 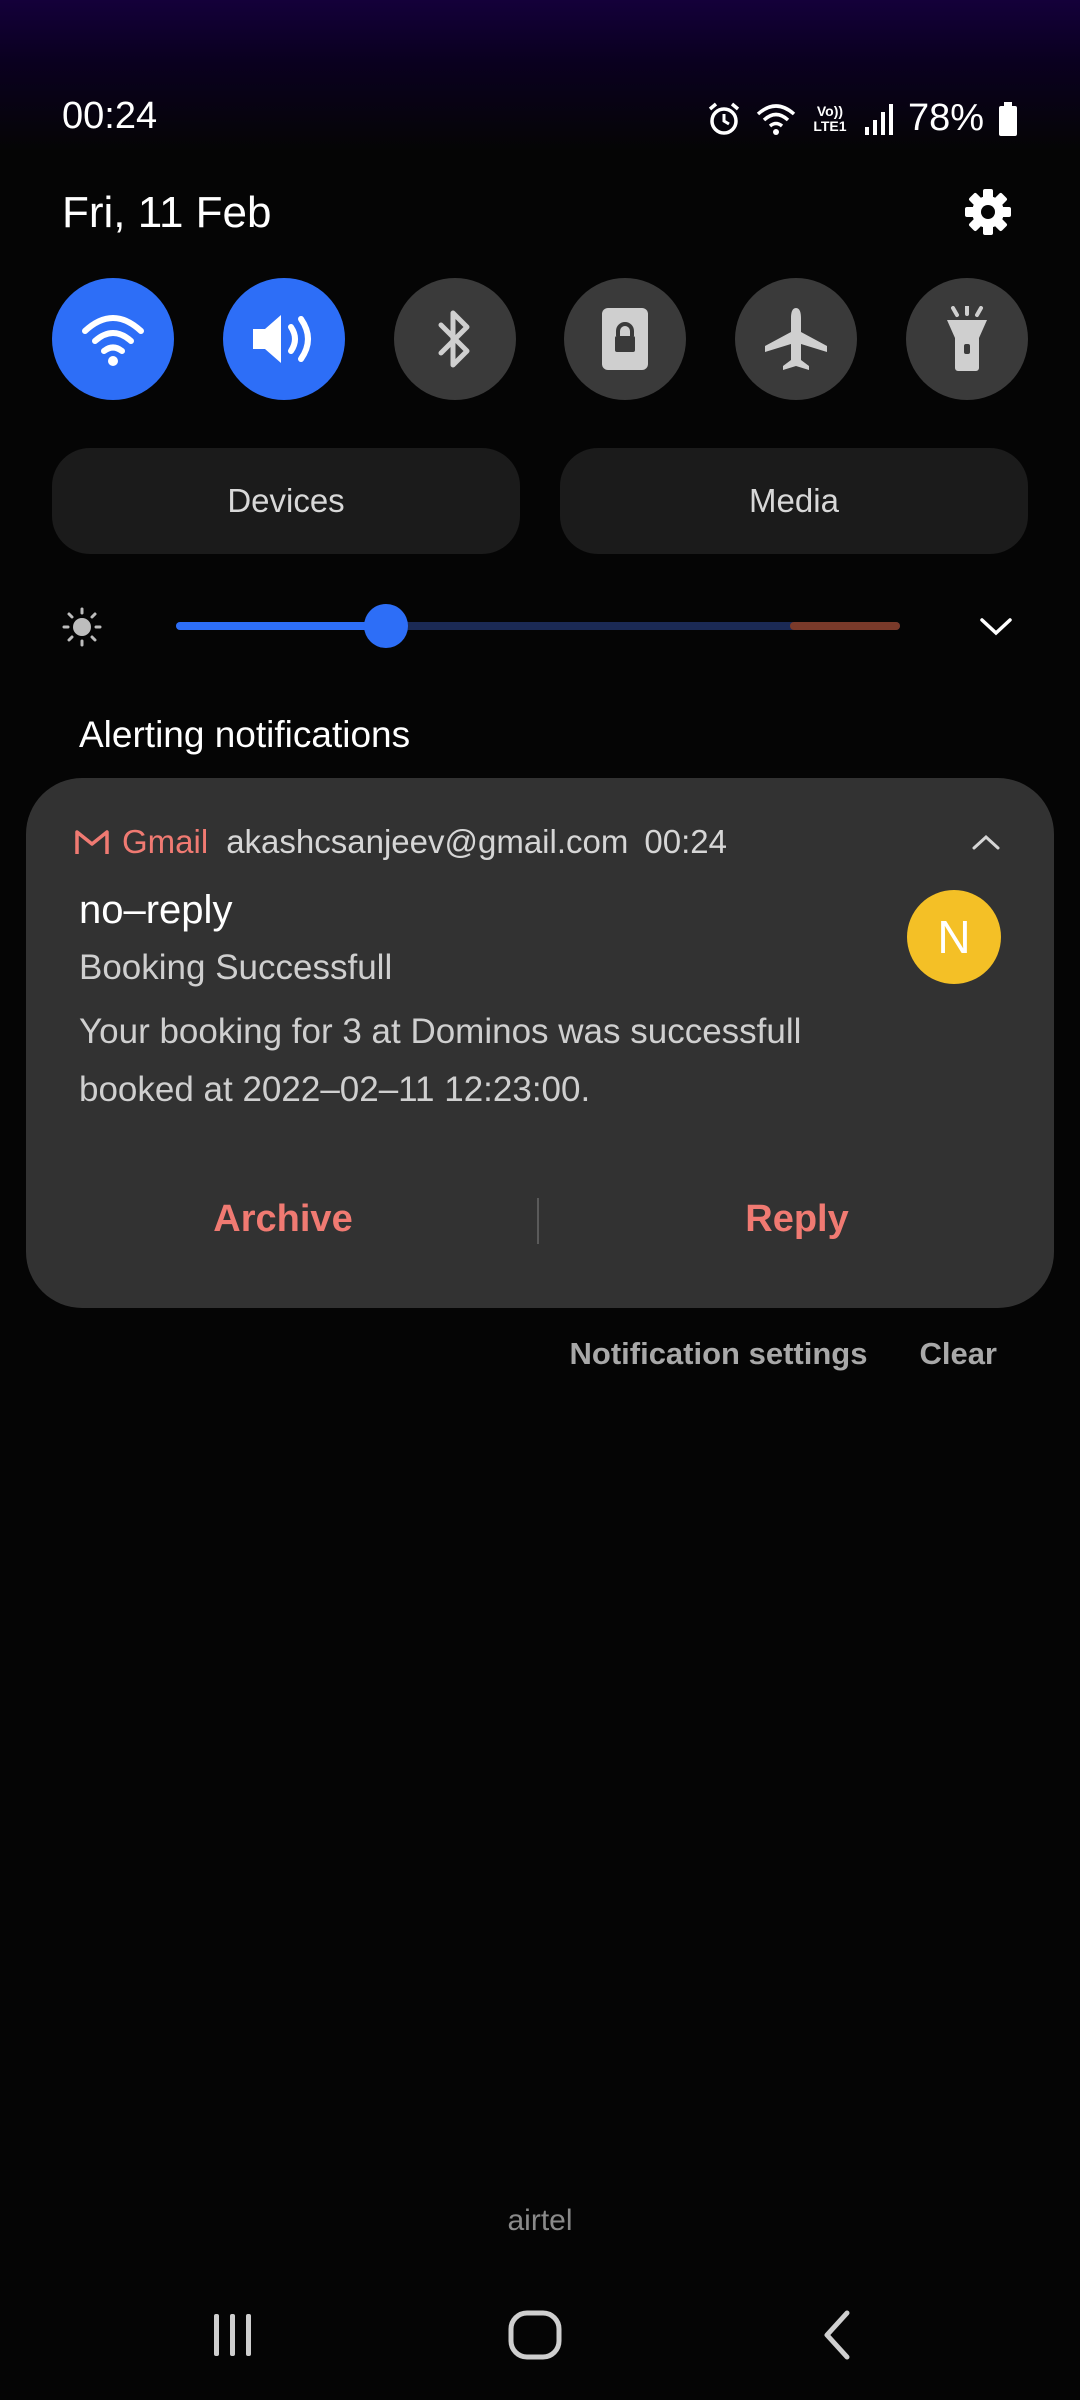 What do you see at coordinates (862, 118) in the screenshot?
I see `status-icons: Vo)) LTE1 78%` at bounding box center [862, 118].